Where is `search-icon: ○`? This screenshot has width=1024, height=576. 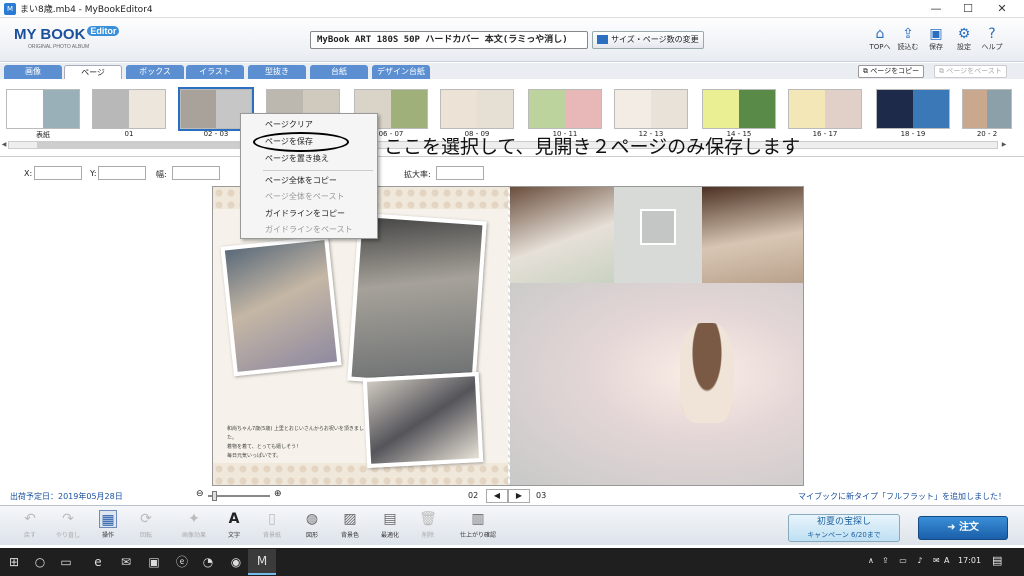
search-icon: ○ is located at coordinates (40, 562).